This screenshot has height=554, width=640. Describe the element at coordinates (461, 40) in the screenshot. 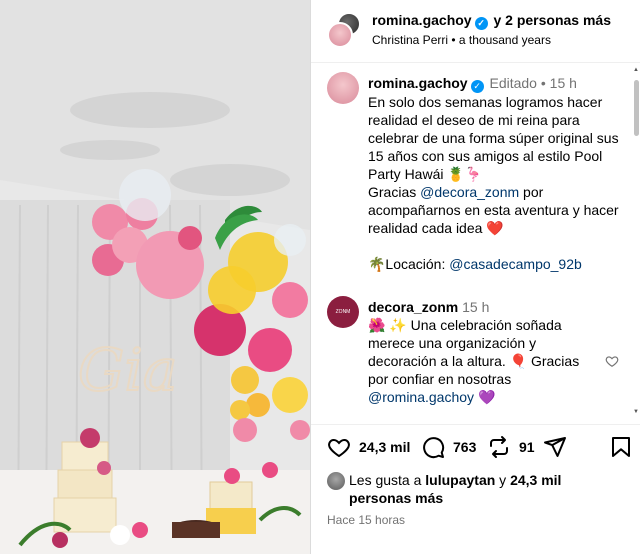

I see `audio-track-link: Christina Perri • a thousand years` at that location.